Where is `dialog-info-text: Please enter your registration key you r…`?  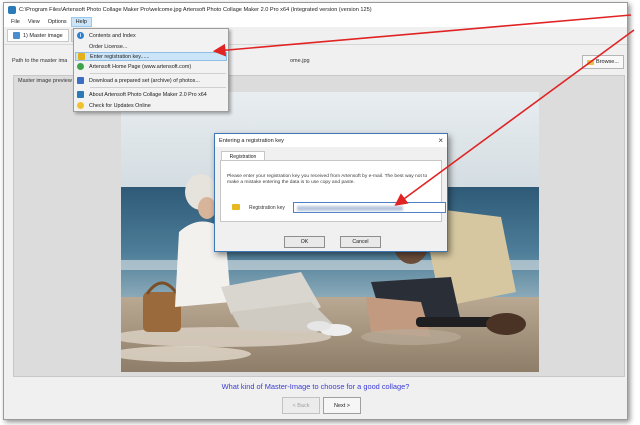
dialog-info-text: Please enter your registration key you r… is located at coordinates (327, 179).